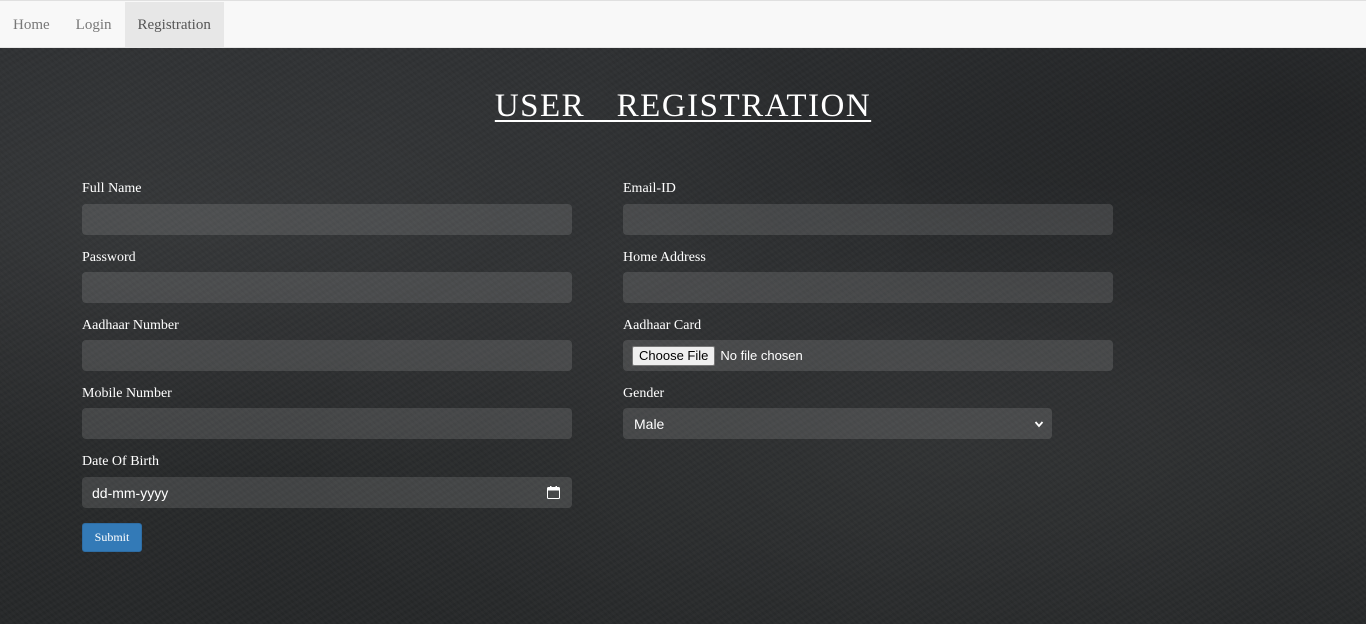 The width and height of the screenshot is (1366, 624). I want to click on full-name-input, so click(327, 219).